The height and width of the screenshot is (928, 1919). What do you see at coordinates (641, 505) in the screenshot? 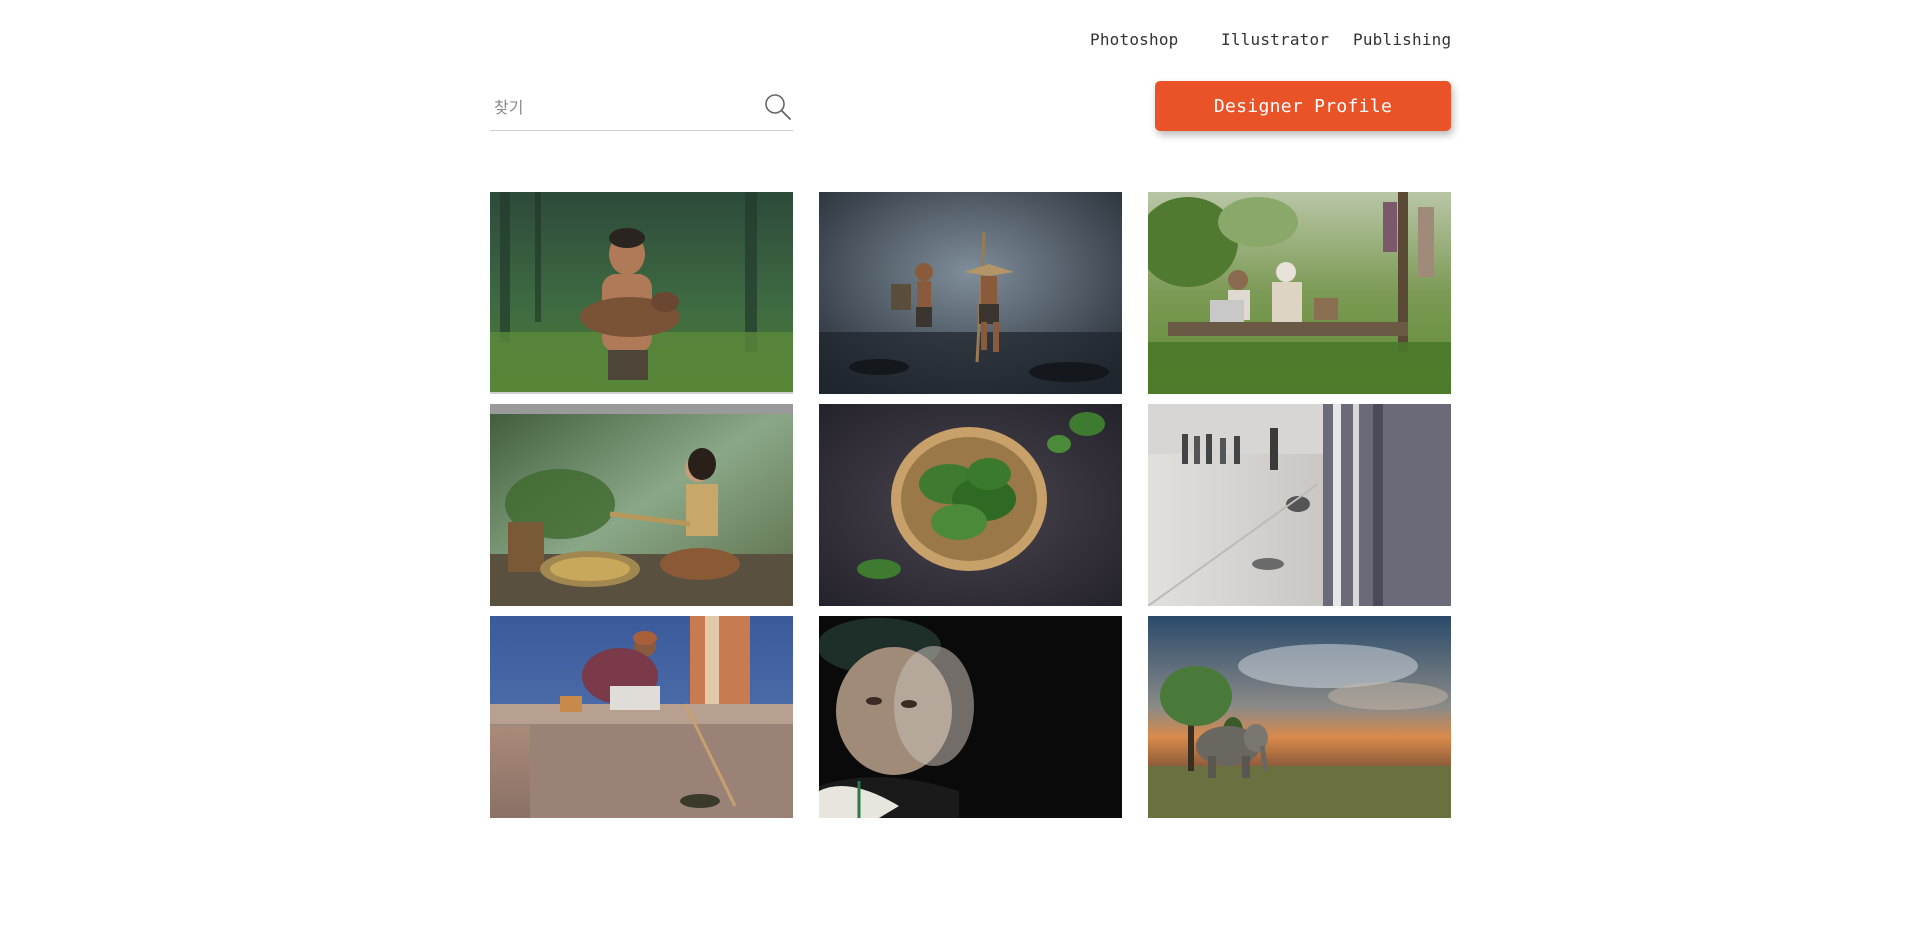
I see `gallery-photo-woman-winnowing` at bounding box center [641, 505].